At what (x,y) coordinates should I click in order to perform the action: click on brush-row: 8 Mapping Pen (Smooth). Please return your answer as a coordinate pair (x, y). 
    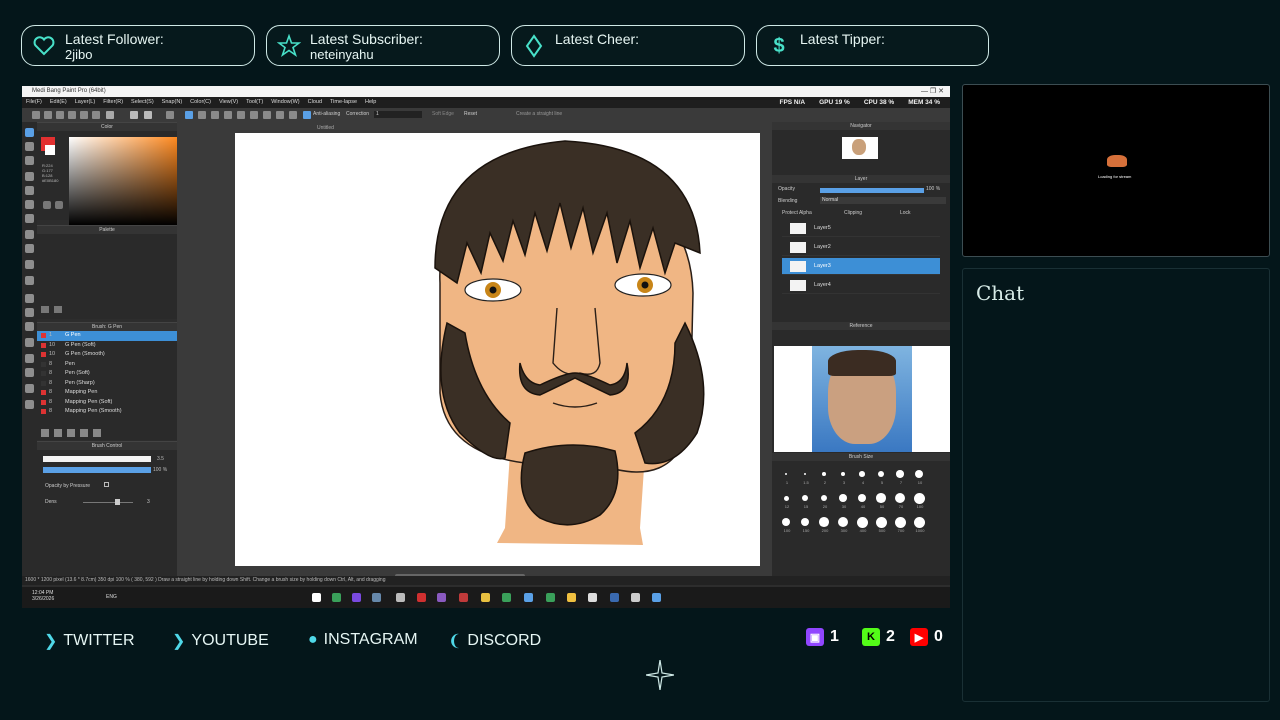
    Looking at the image, I should click on (107, 412).